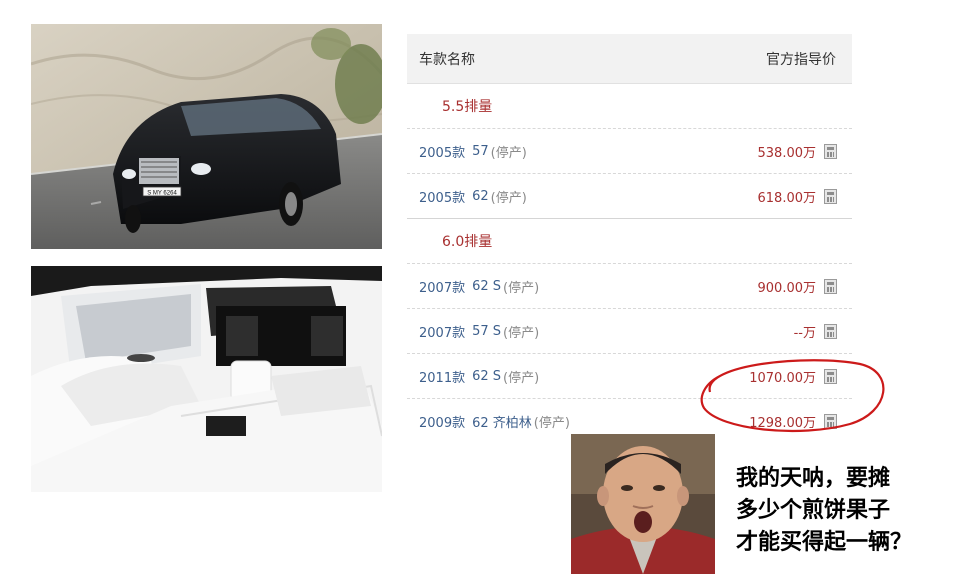 The width and height of the screenshot is (959, 581). Describe the element at coordinates (787, 198) in the screenshot. I see `price-value: 618.00万` at that location.